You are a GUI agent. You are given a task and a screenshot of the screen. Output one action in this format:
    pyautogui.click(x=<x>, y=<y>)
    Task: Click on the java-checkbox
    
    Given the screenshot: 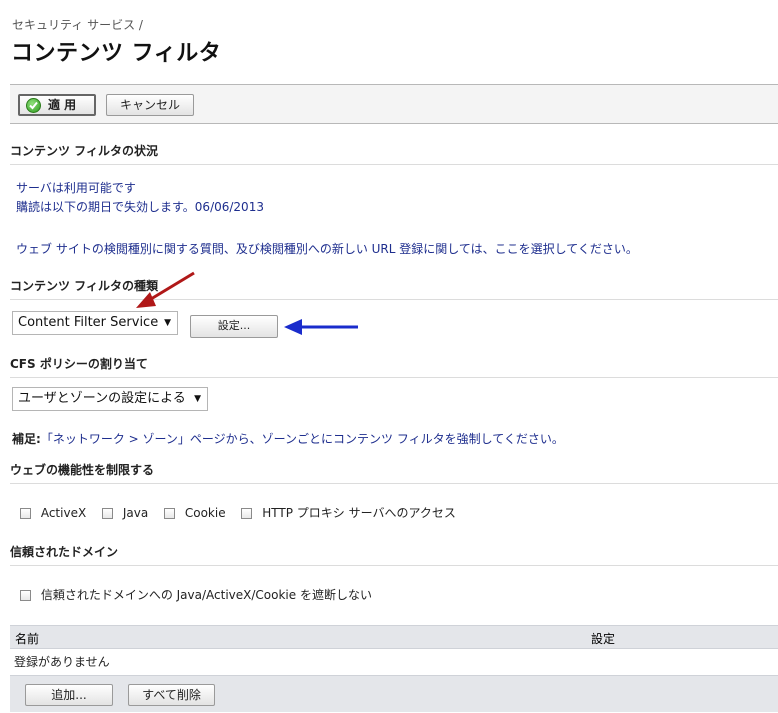 What is the action you would take?
    pyautogui.click(x=107, y=513)
    